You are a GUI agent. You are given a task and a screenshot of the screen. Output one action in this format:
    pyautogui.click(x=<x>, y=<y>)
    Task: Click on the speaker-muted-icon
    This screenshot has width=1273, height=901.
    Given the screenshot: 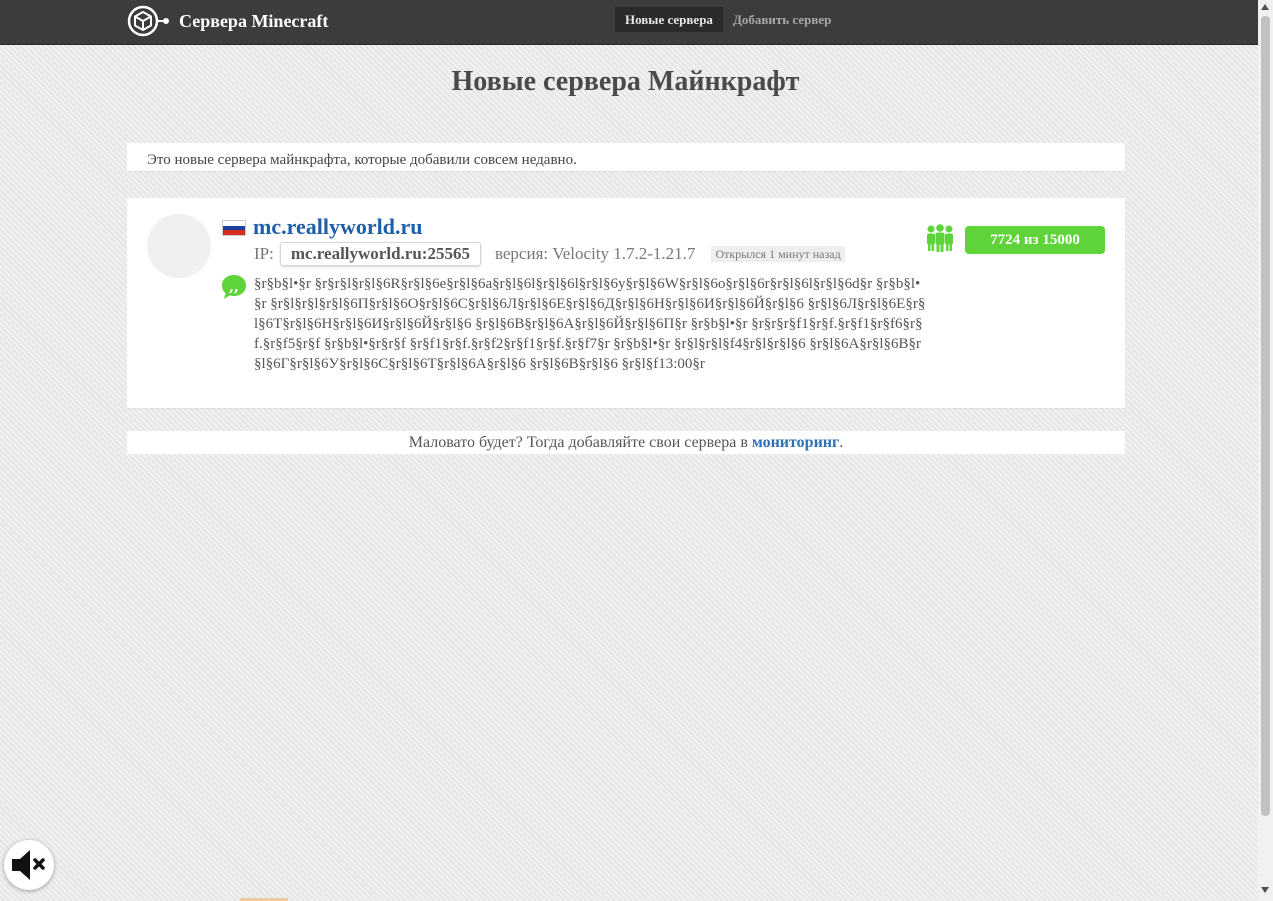 What is the action you would take?
    pyautogui.click(x=28, y=865)
    